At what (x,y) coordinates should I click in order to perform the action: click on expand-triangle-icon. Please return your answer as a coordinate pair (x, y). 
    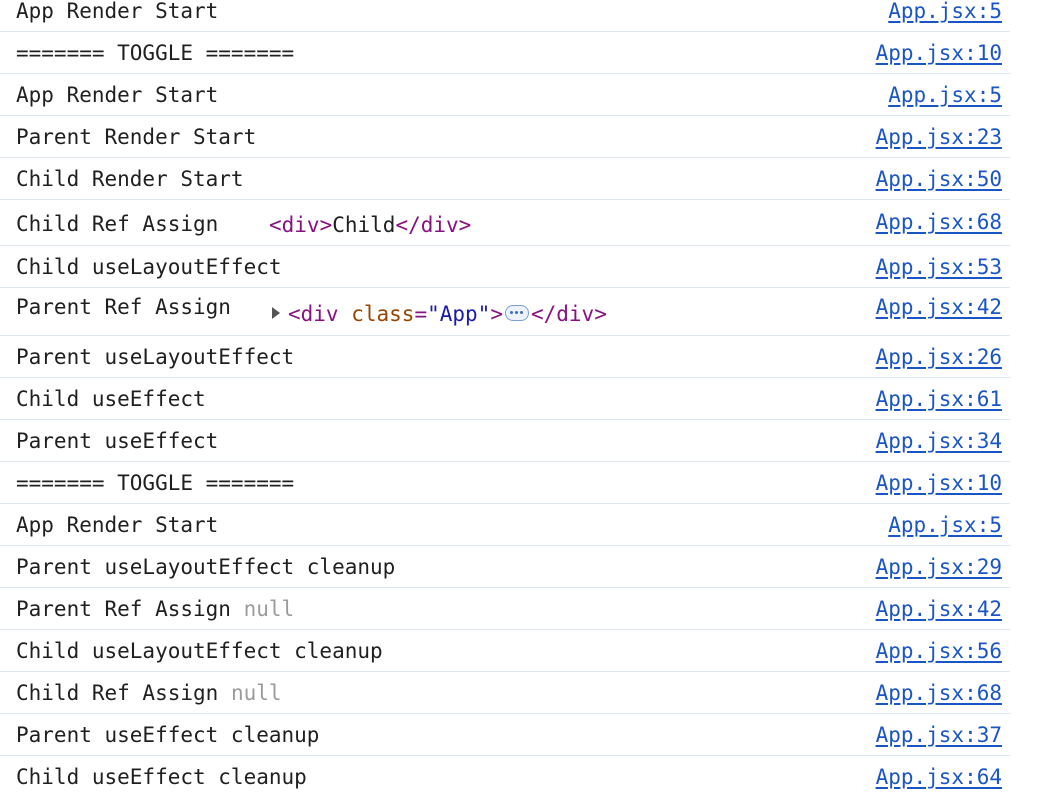
    Looking at the image, I should click on (276, 313).